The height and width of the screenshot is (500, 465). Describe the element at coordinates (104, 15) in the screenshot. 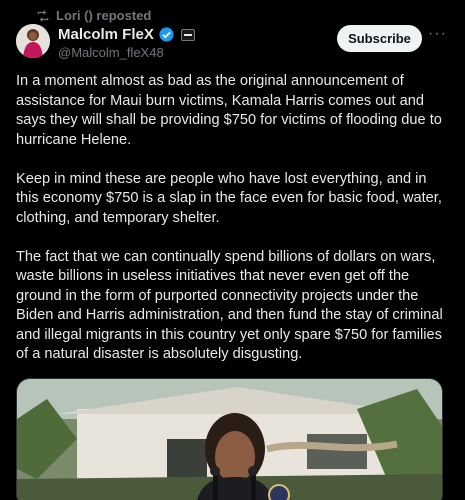

I see `repost-text: Lori ()⁠ reposted` at that location.